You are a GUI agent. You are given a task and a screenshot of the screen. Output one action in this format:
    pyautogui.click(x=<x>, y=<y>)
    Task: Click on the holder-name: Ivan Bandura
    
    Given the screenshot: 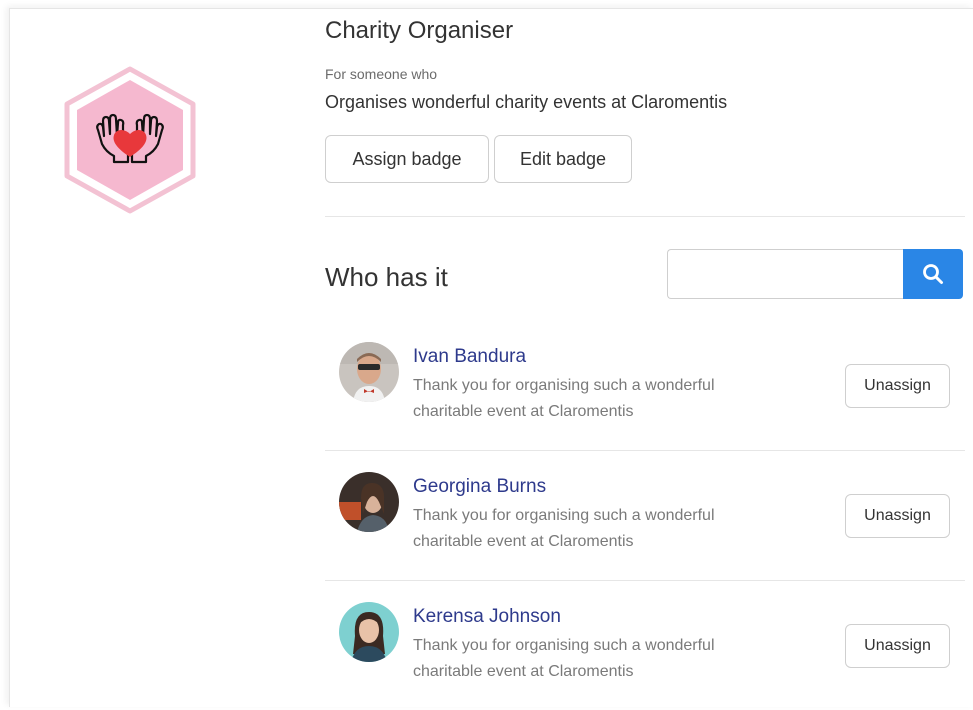 What is the action you would take?
    pyautogui.click(x=469, y=357)
    